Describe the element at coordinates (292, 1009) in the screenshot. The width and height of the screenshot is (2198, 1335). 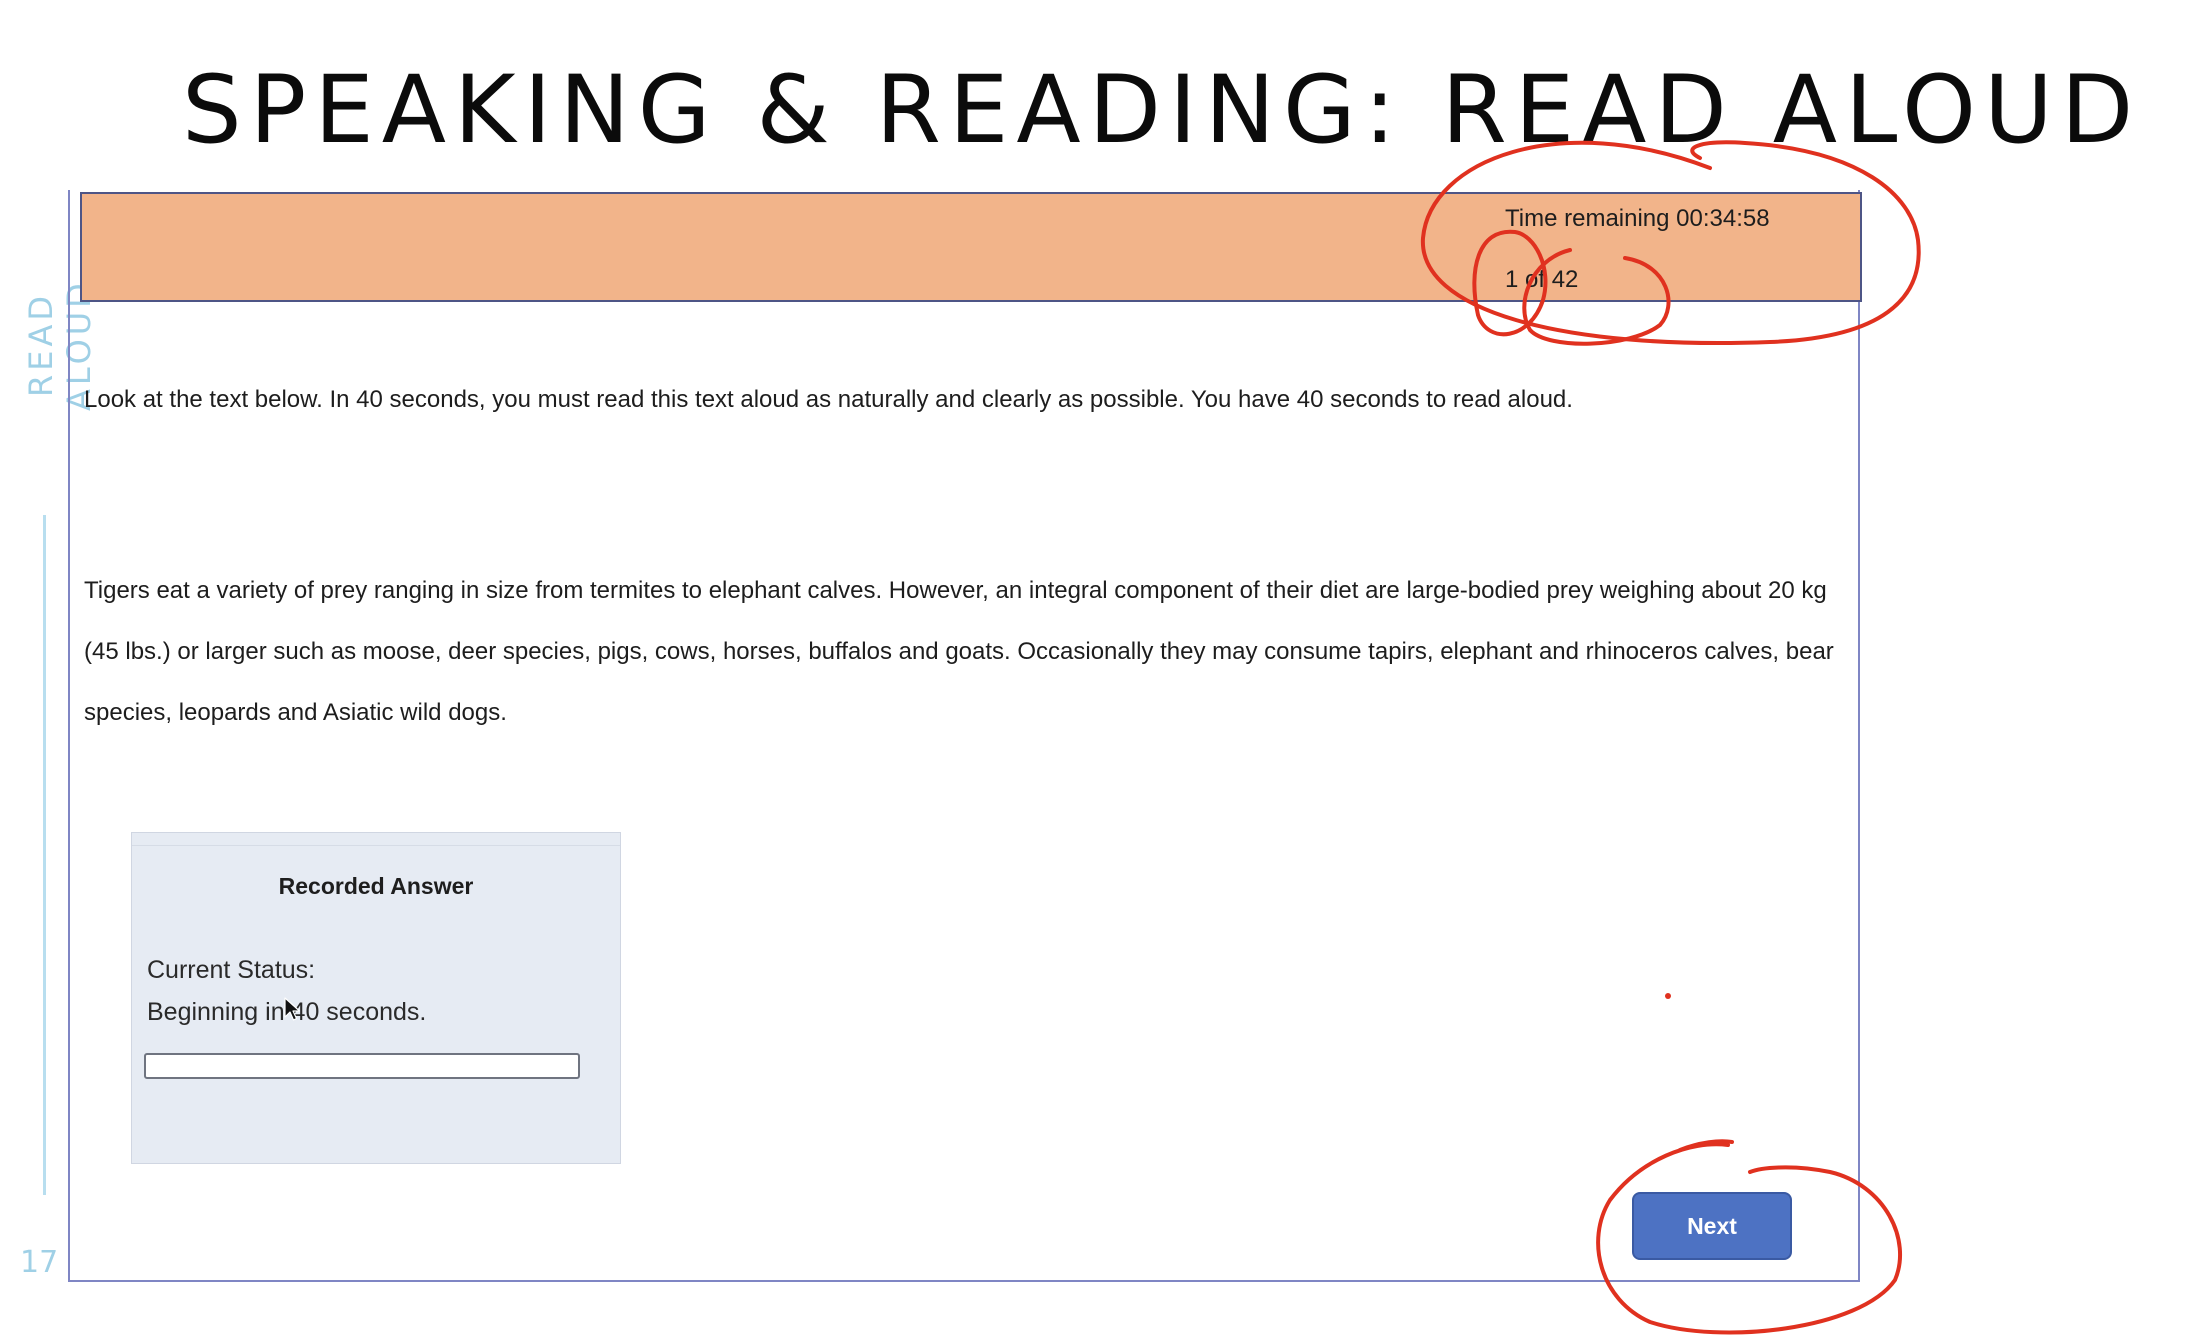
I see `cursor-arrow-icon` at that location.